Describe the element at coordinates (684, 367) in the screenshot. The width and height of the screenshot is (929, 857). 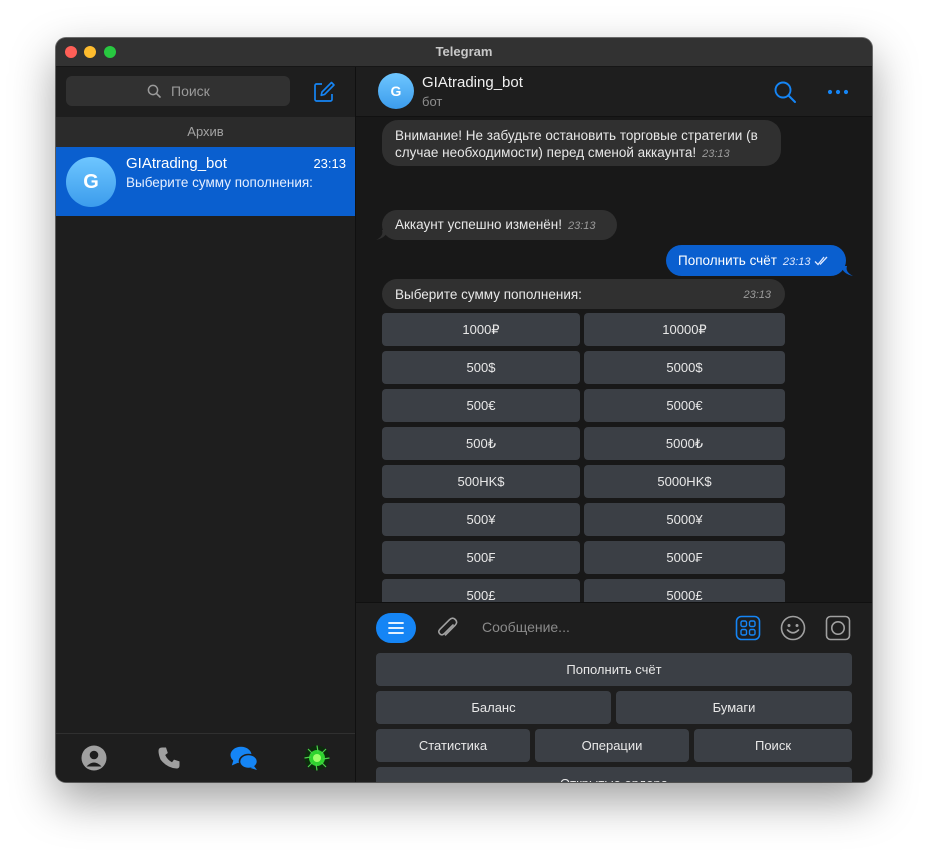
I see `inline-button: 5000$` at that location.